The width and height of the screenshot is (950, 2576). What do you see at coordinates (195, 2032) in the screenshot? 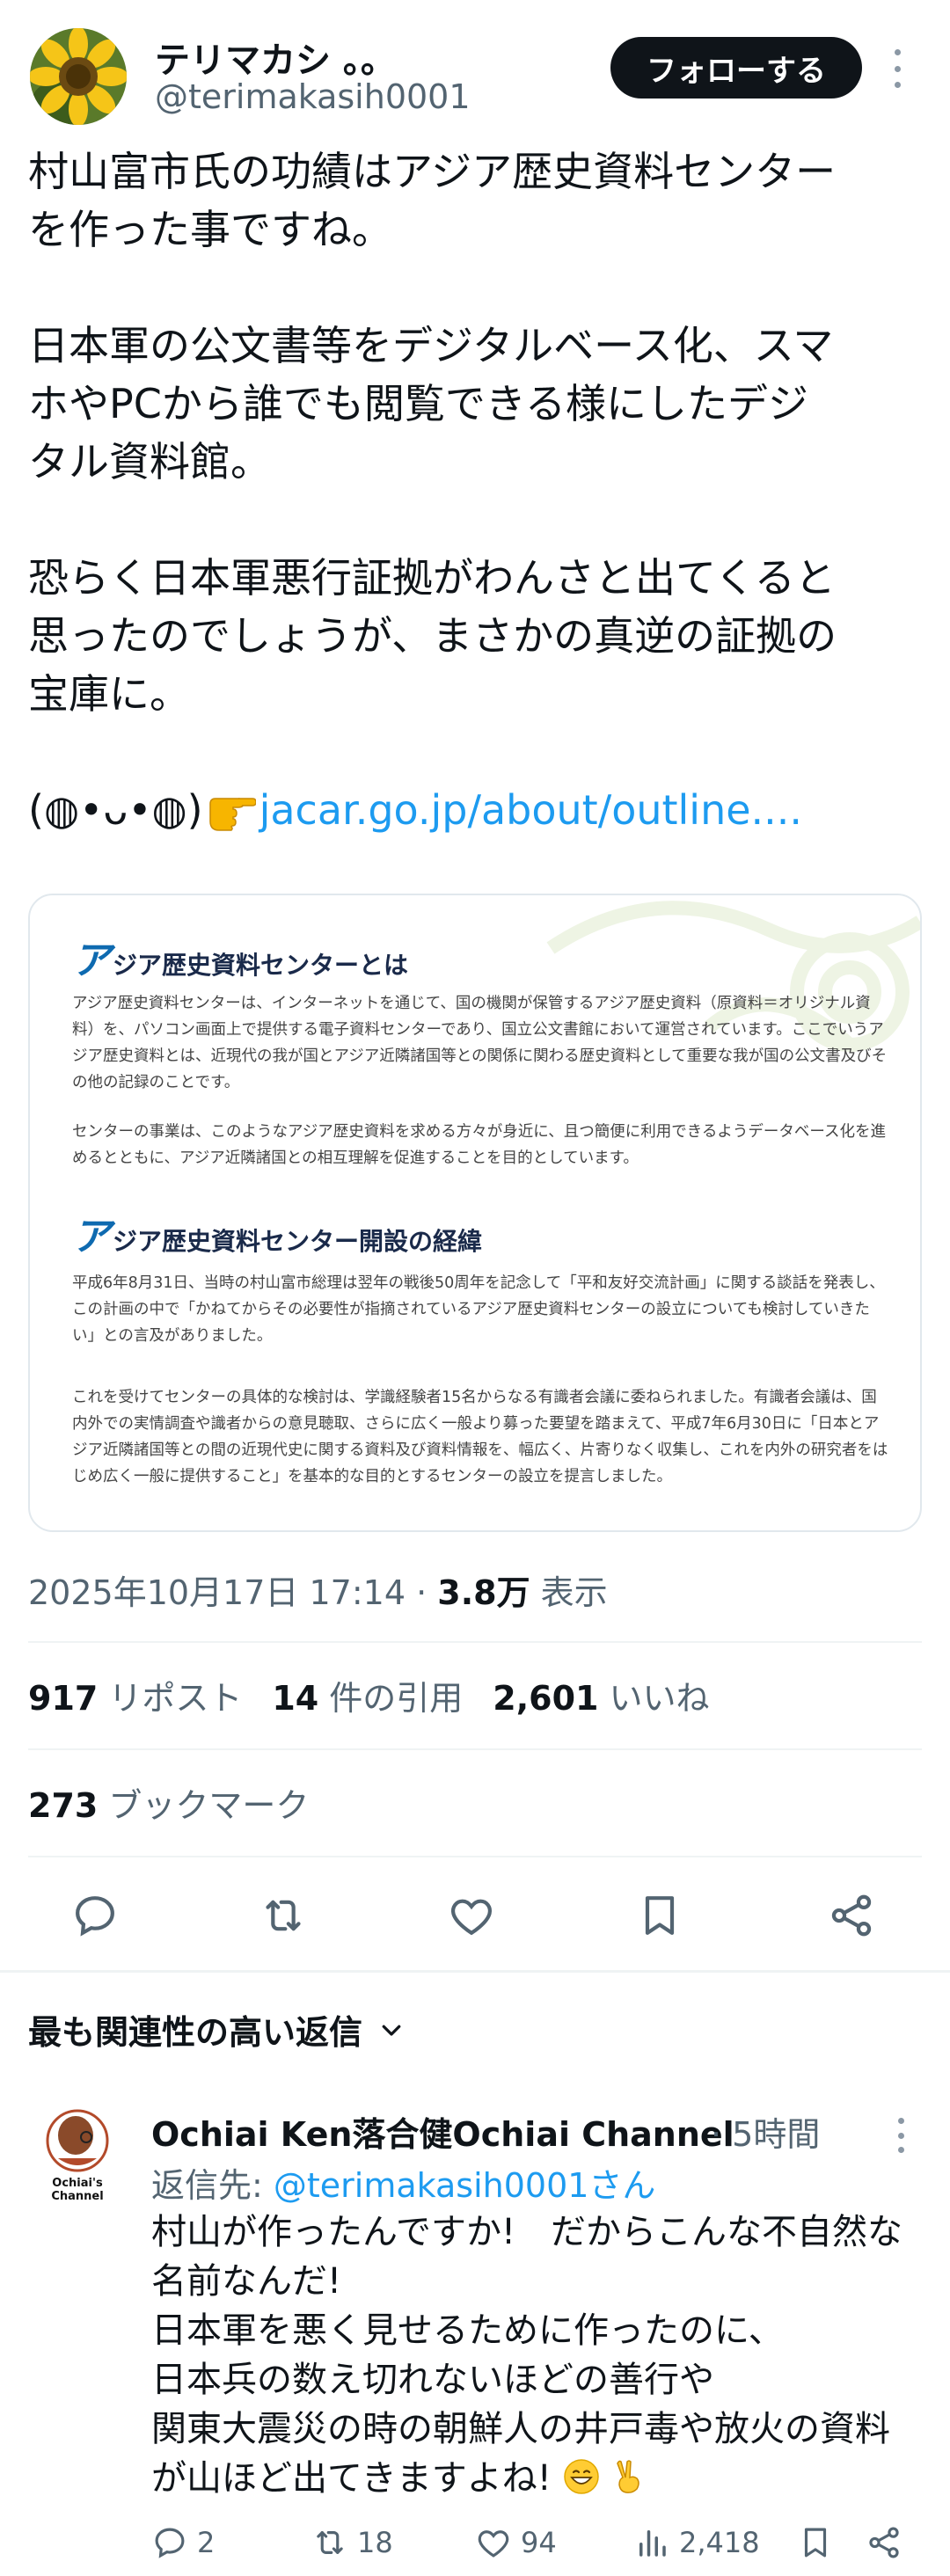
I see `replies-heading: 最も関連性の高い返信` at bounding box center [195, 2032].